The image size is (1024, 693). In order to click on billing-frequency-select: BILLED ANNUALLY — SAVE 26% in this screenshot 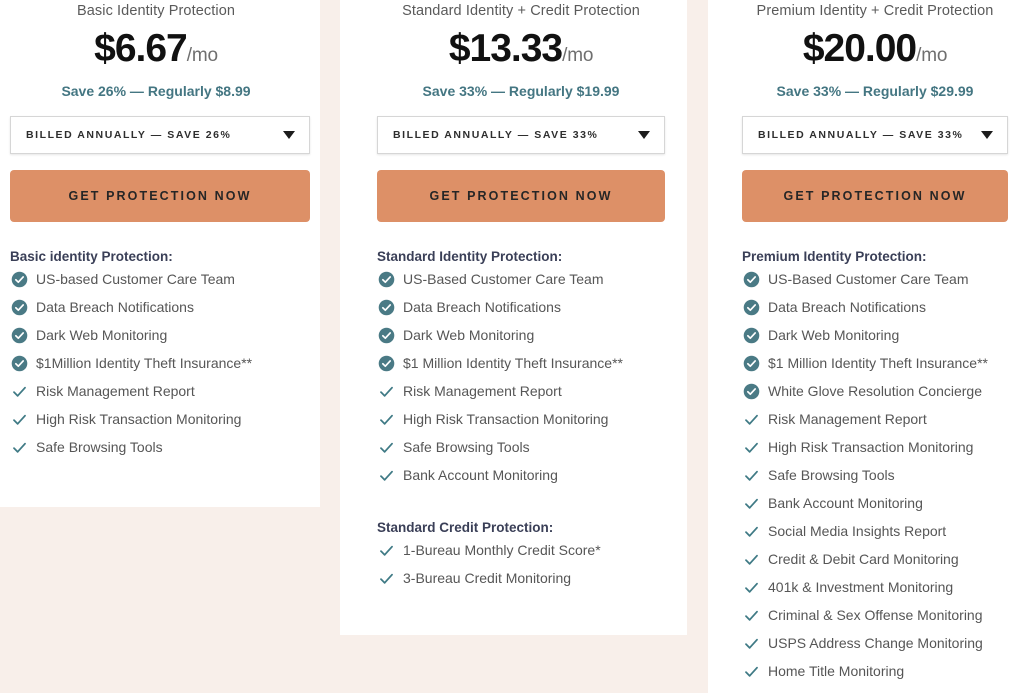, I will do `click(160, 134)`.